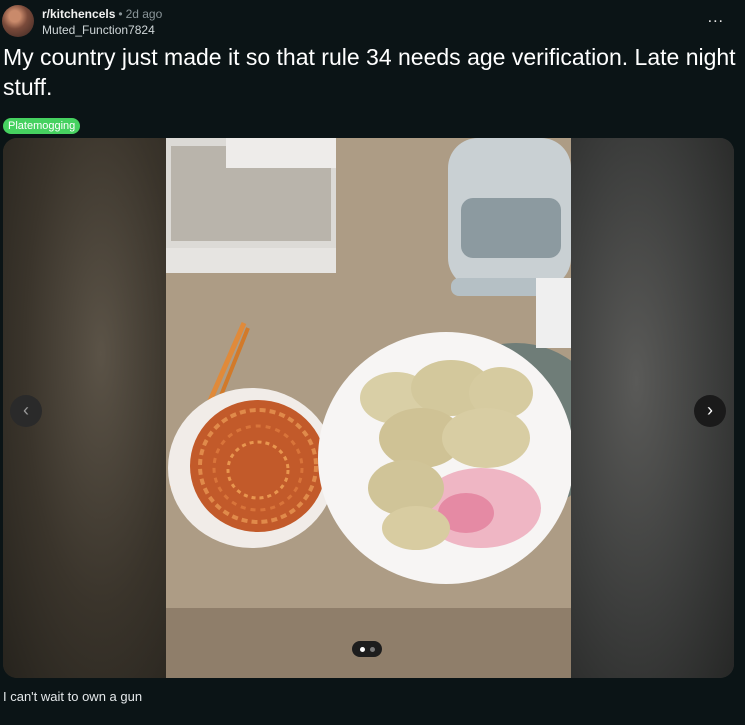  Describe the element at coordinates (710, 411) in the screenshot. I see `carousel-next-button: ›` at that location.